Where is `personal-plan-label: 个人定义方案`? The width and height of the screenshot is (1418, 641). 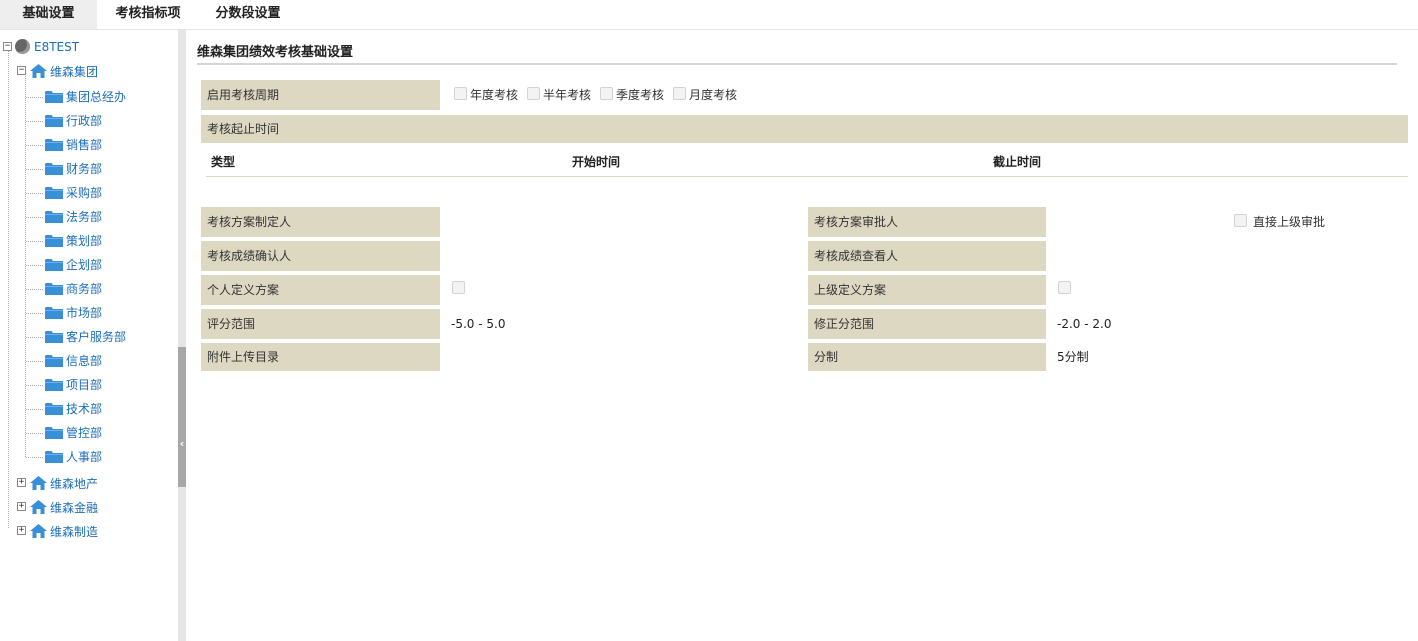 personal-plan-label: 个人定义方案 is located at coordinates (320, 290).